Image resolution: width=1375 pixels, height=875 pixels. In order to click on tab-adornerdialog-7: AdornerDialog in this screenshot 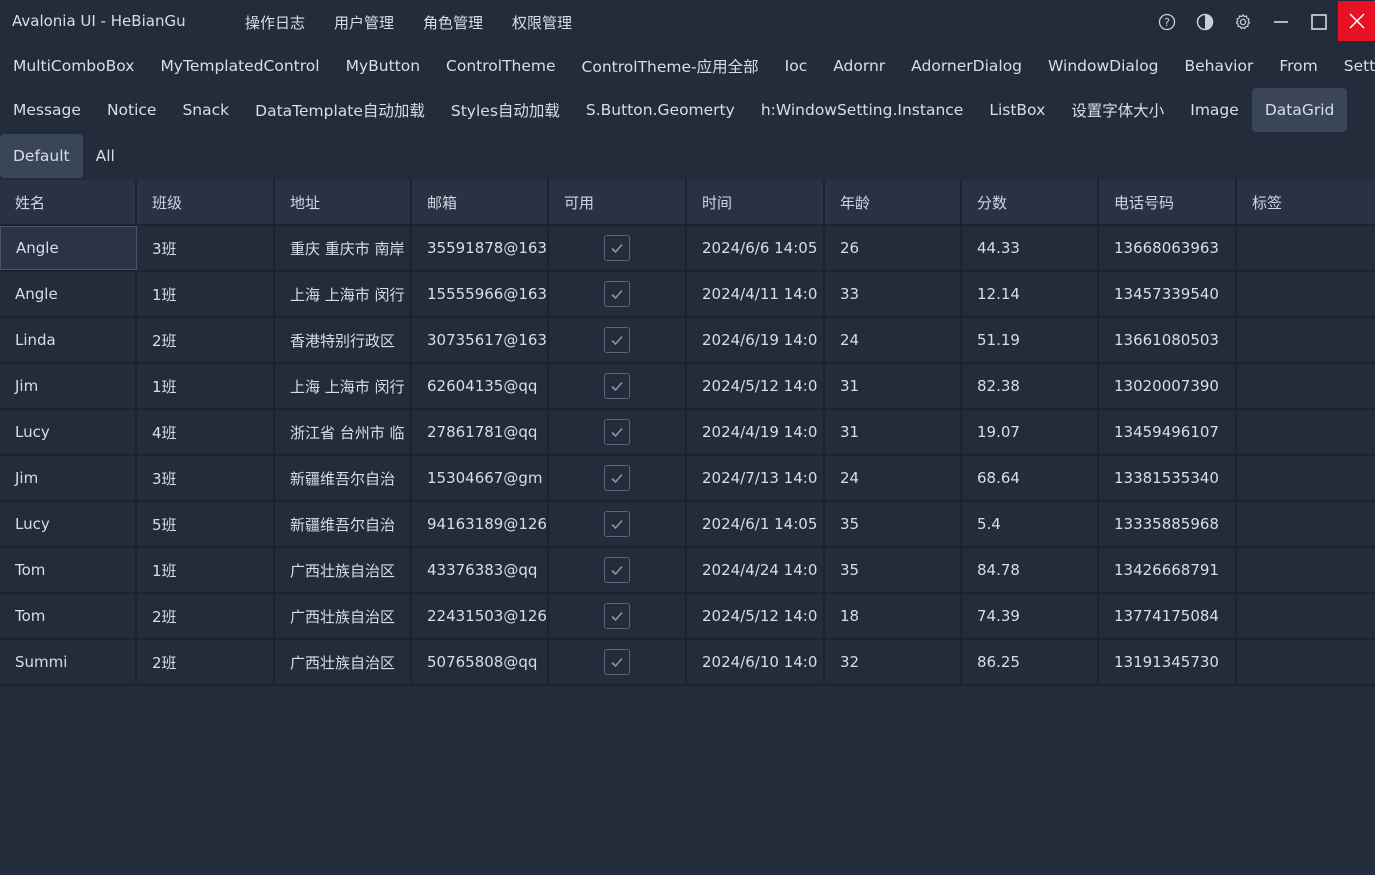, I will do `click(966, 66)`.